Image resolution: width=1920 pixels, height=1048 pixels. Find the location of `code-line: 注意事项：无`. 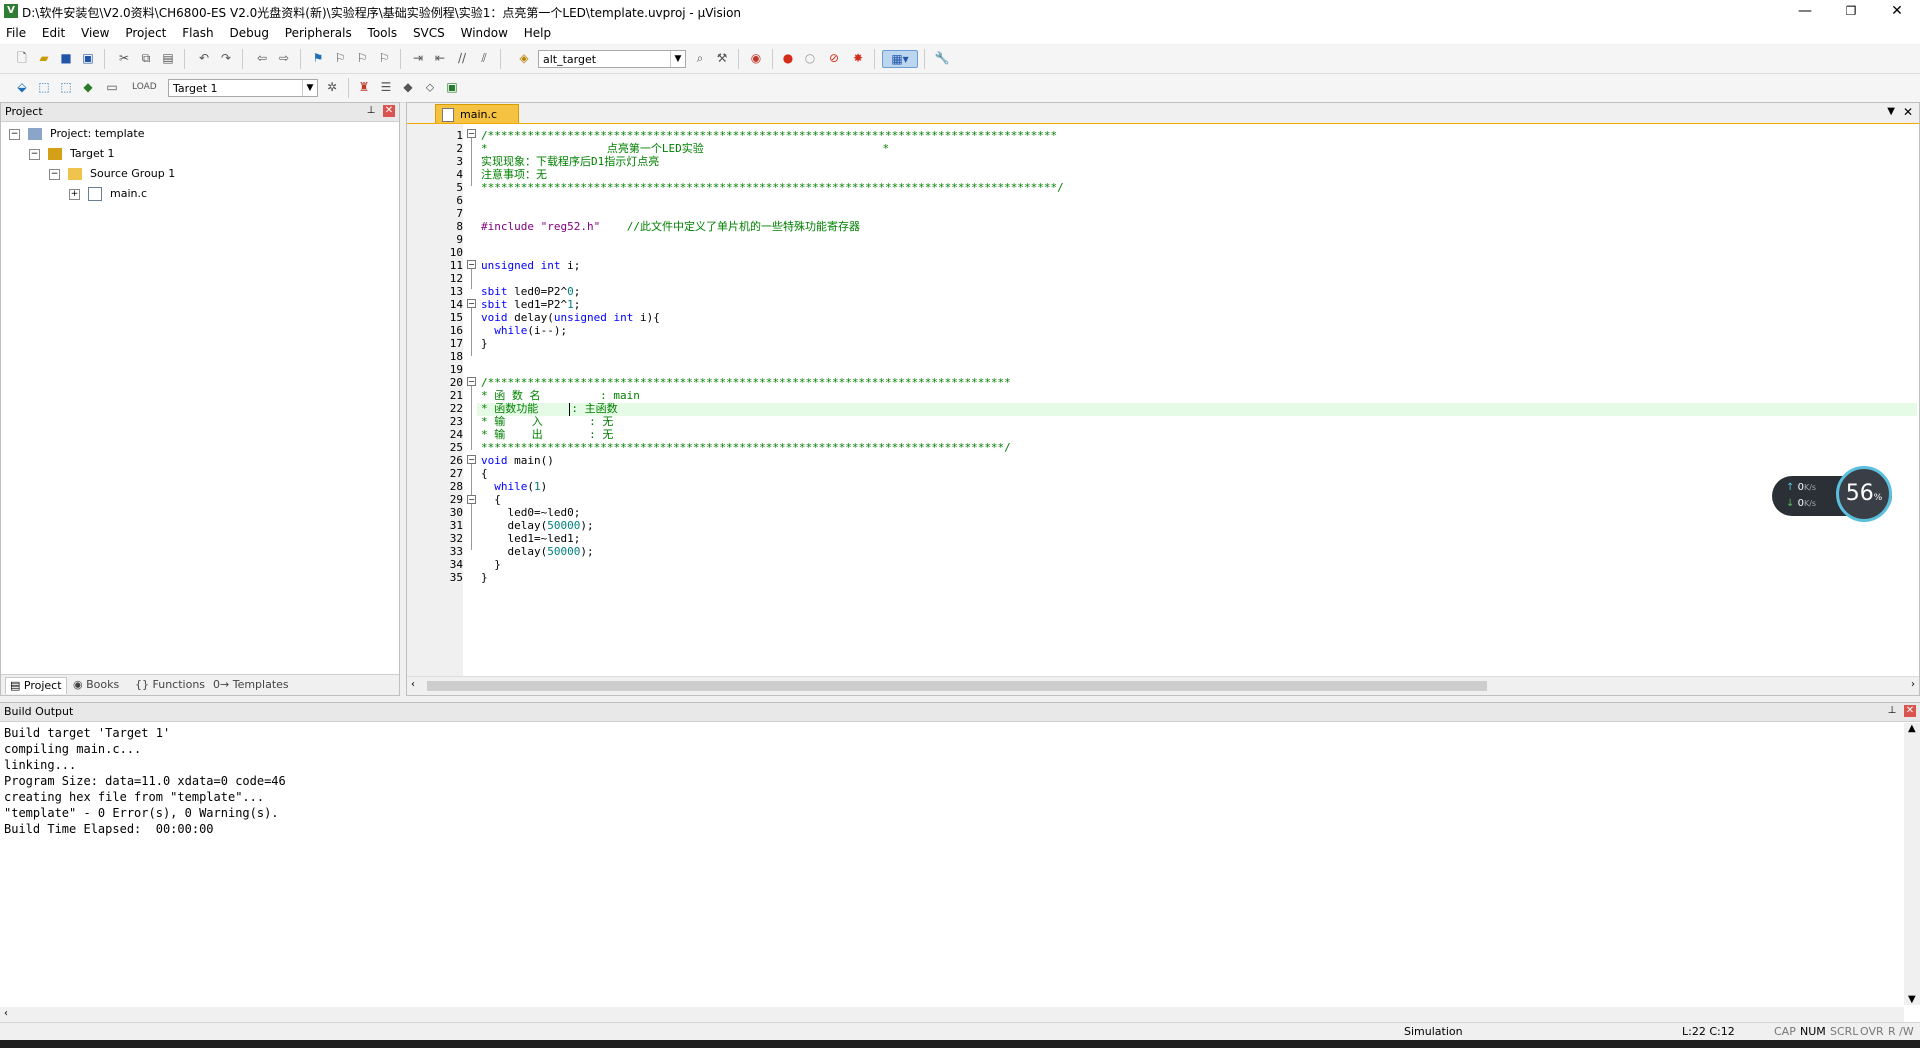

code-line: 注意事项：无 is located at coordinates (514, 174).